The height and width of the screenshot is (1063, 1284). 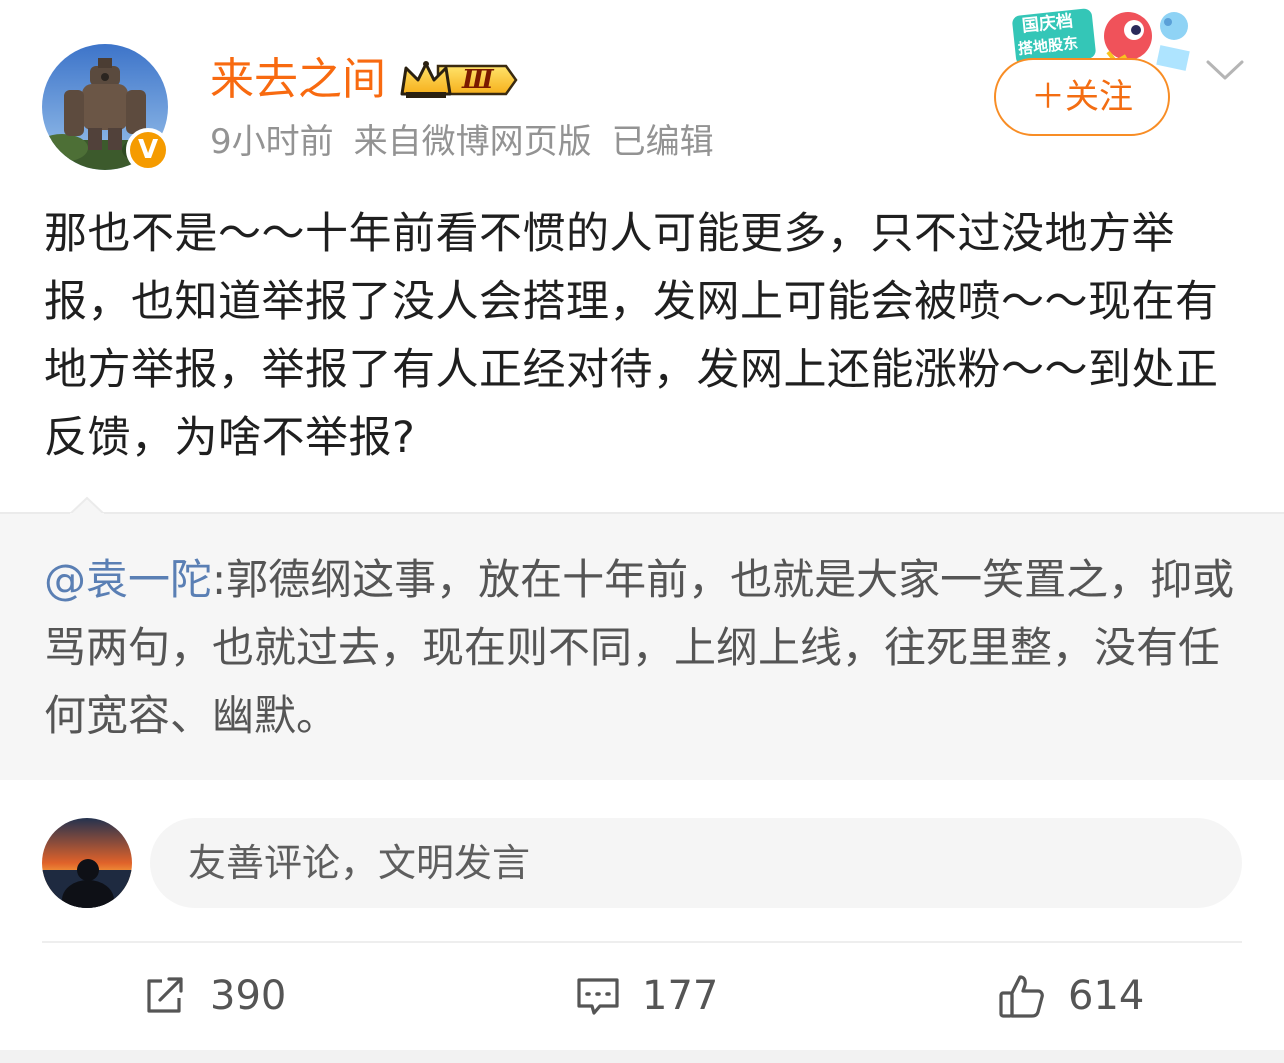 What do you see at coordinates (1082, 97) in the screenshot?
I see `follow-button: ＋关注` at bounding box center [1082, 97].